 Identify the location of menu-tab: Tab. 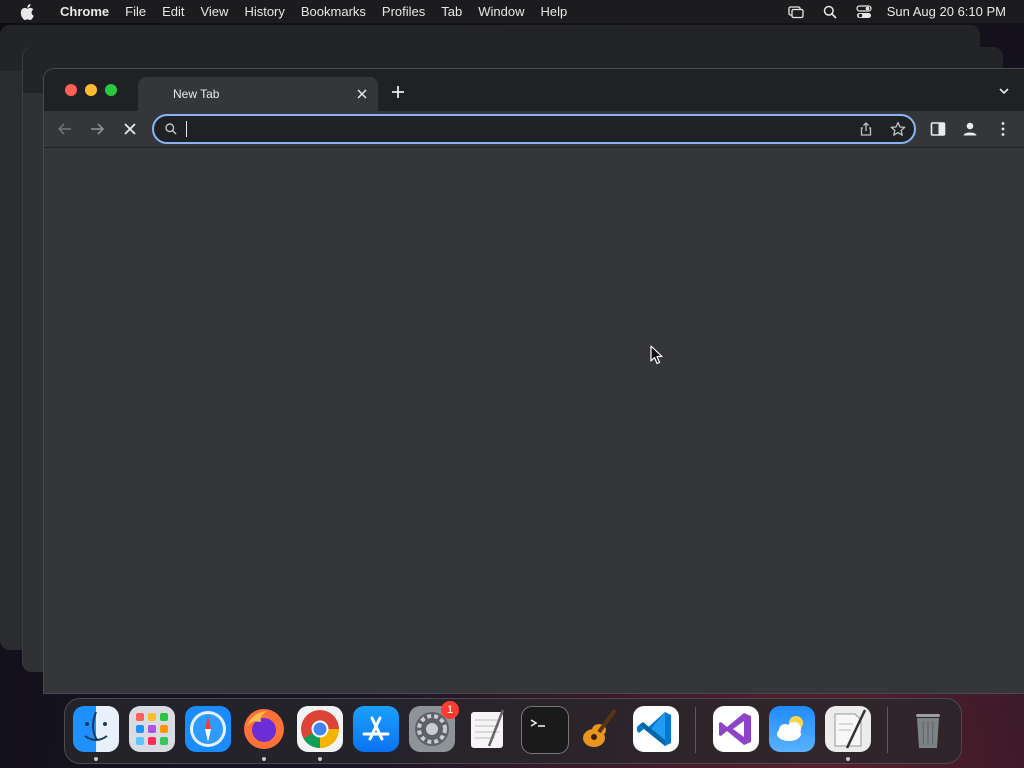
(451, 11).